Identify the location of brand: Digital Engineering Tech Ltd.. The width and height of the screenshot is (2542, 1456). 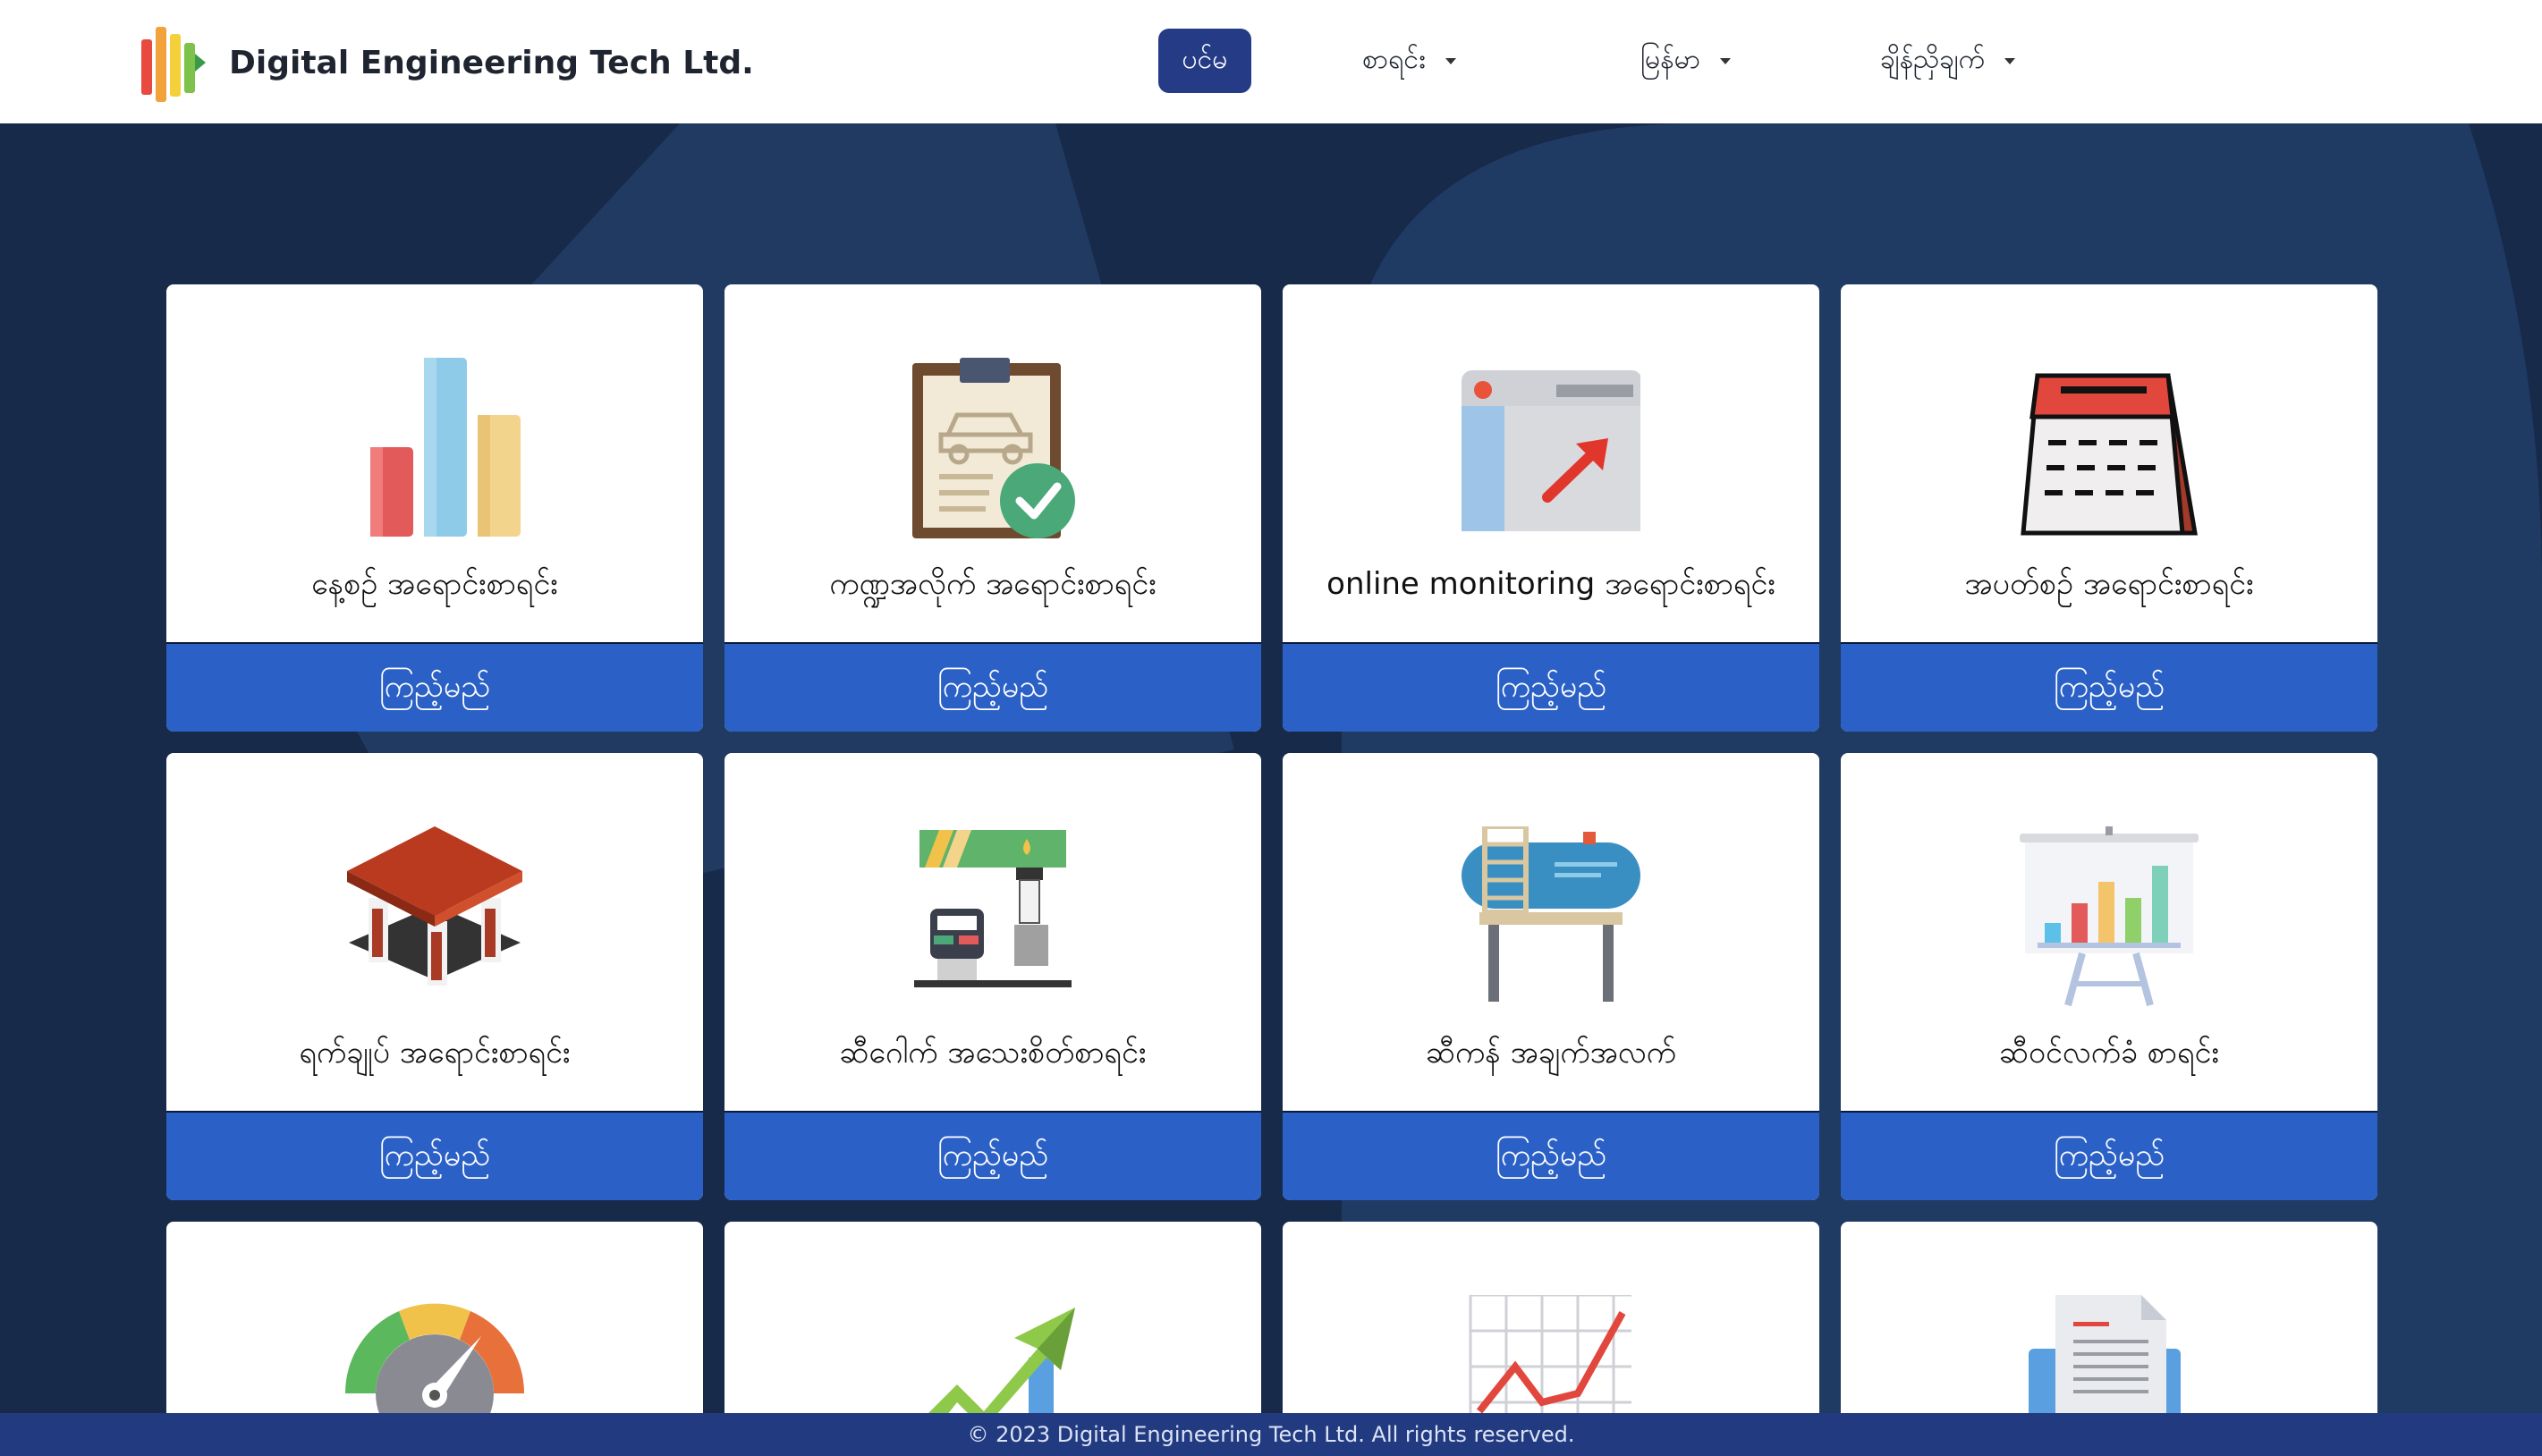
(447, 63).